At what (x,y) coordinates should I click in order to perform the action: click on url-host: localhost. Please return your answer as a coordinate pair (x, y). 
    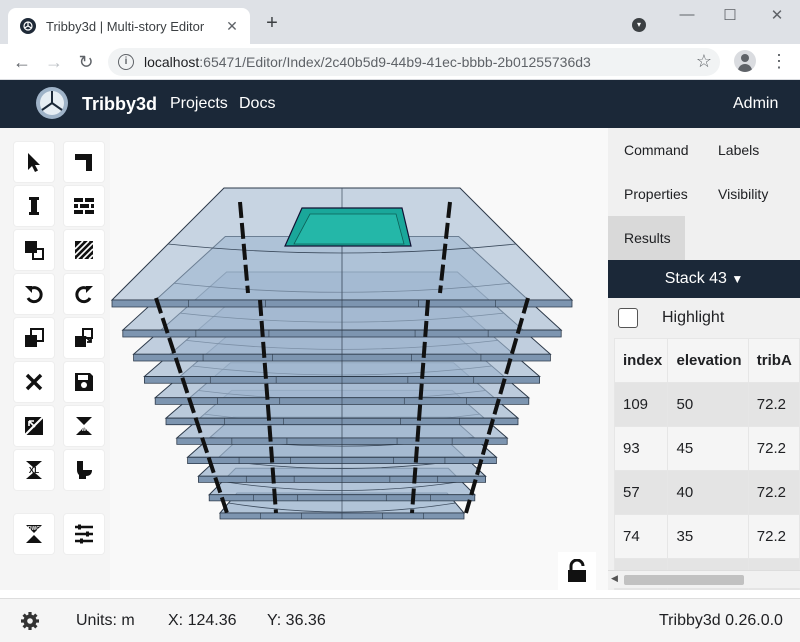
    Looking at the image, I should click on (172, 62).